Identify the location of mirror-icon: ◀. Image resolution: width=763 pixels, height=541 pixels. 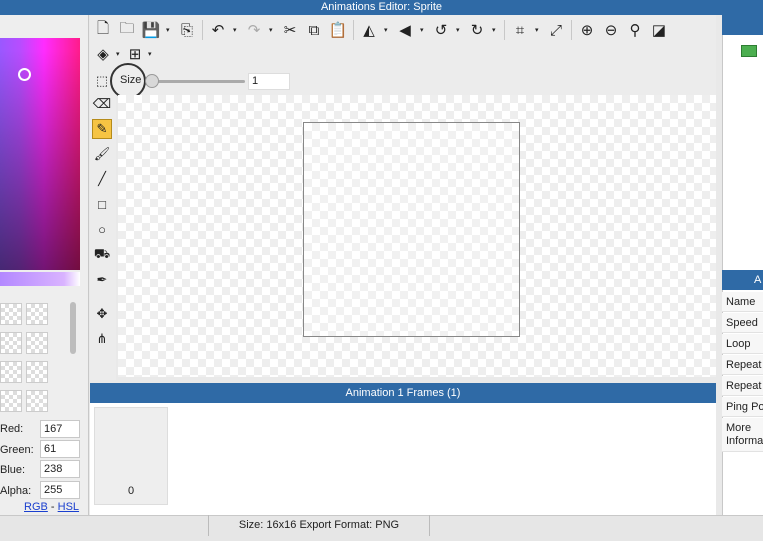
(405, 30).